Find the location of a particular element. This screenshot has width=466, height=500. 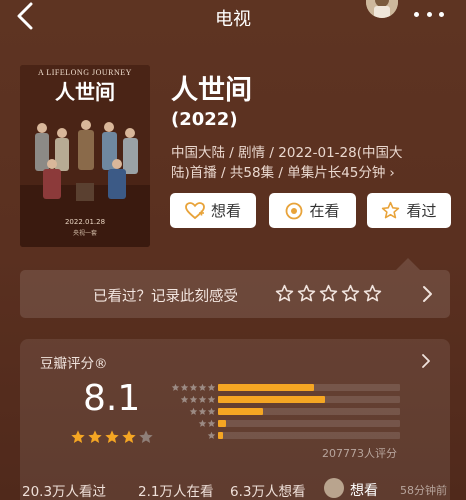

stat-watching: 2.1万人在看 is located at coordinates (175, 490).